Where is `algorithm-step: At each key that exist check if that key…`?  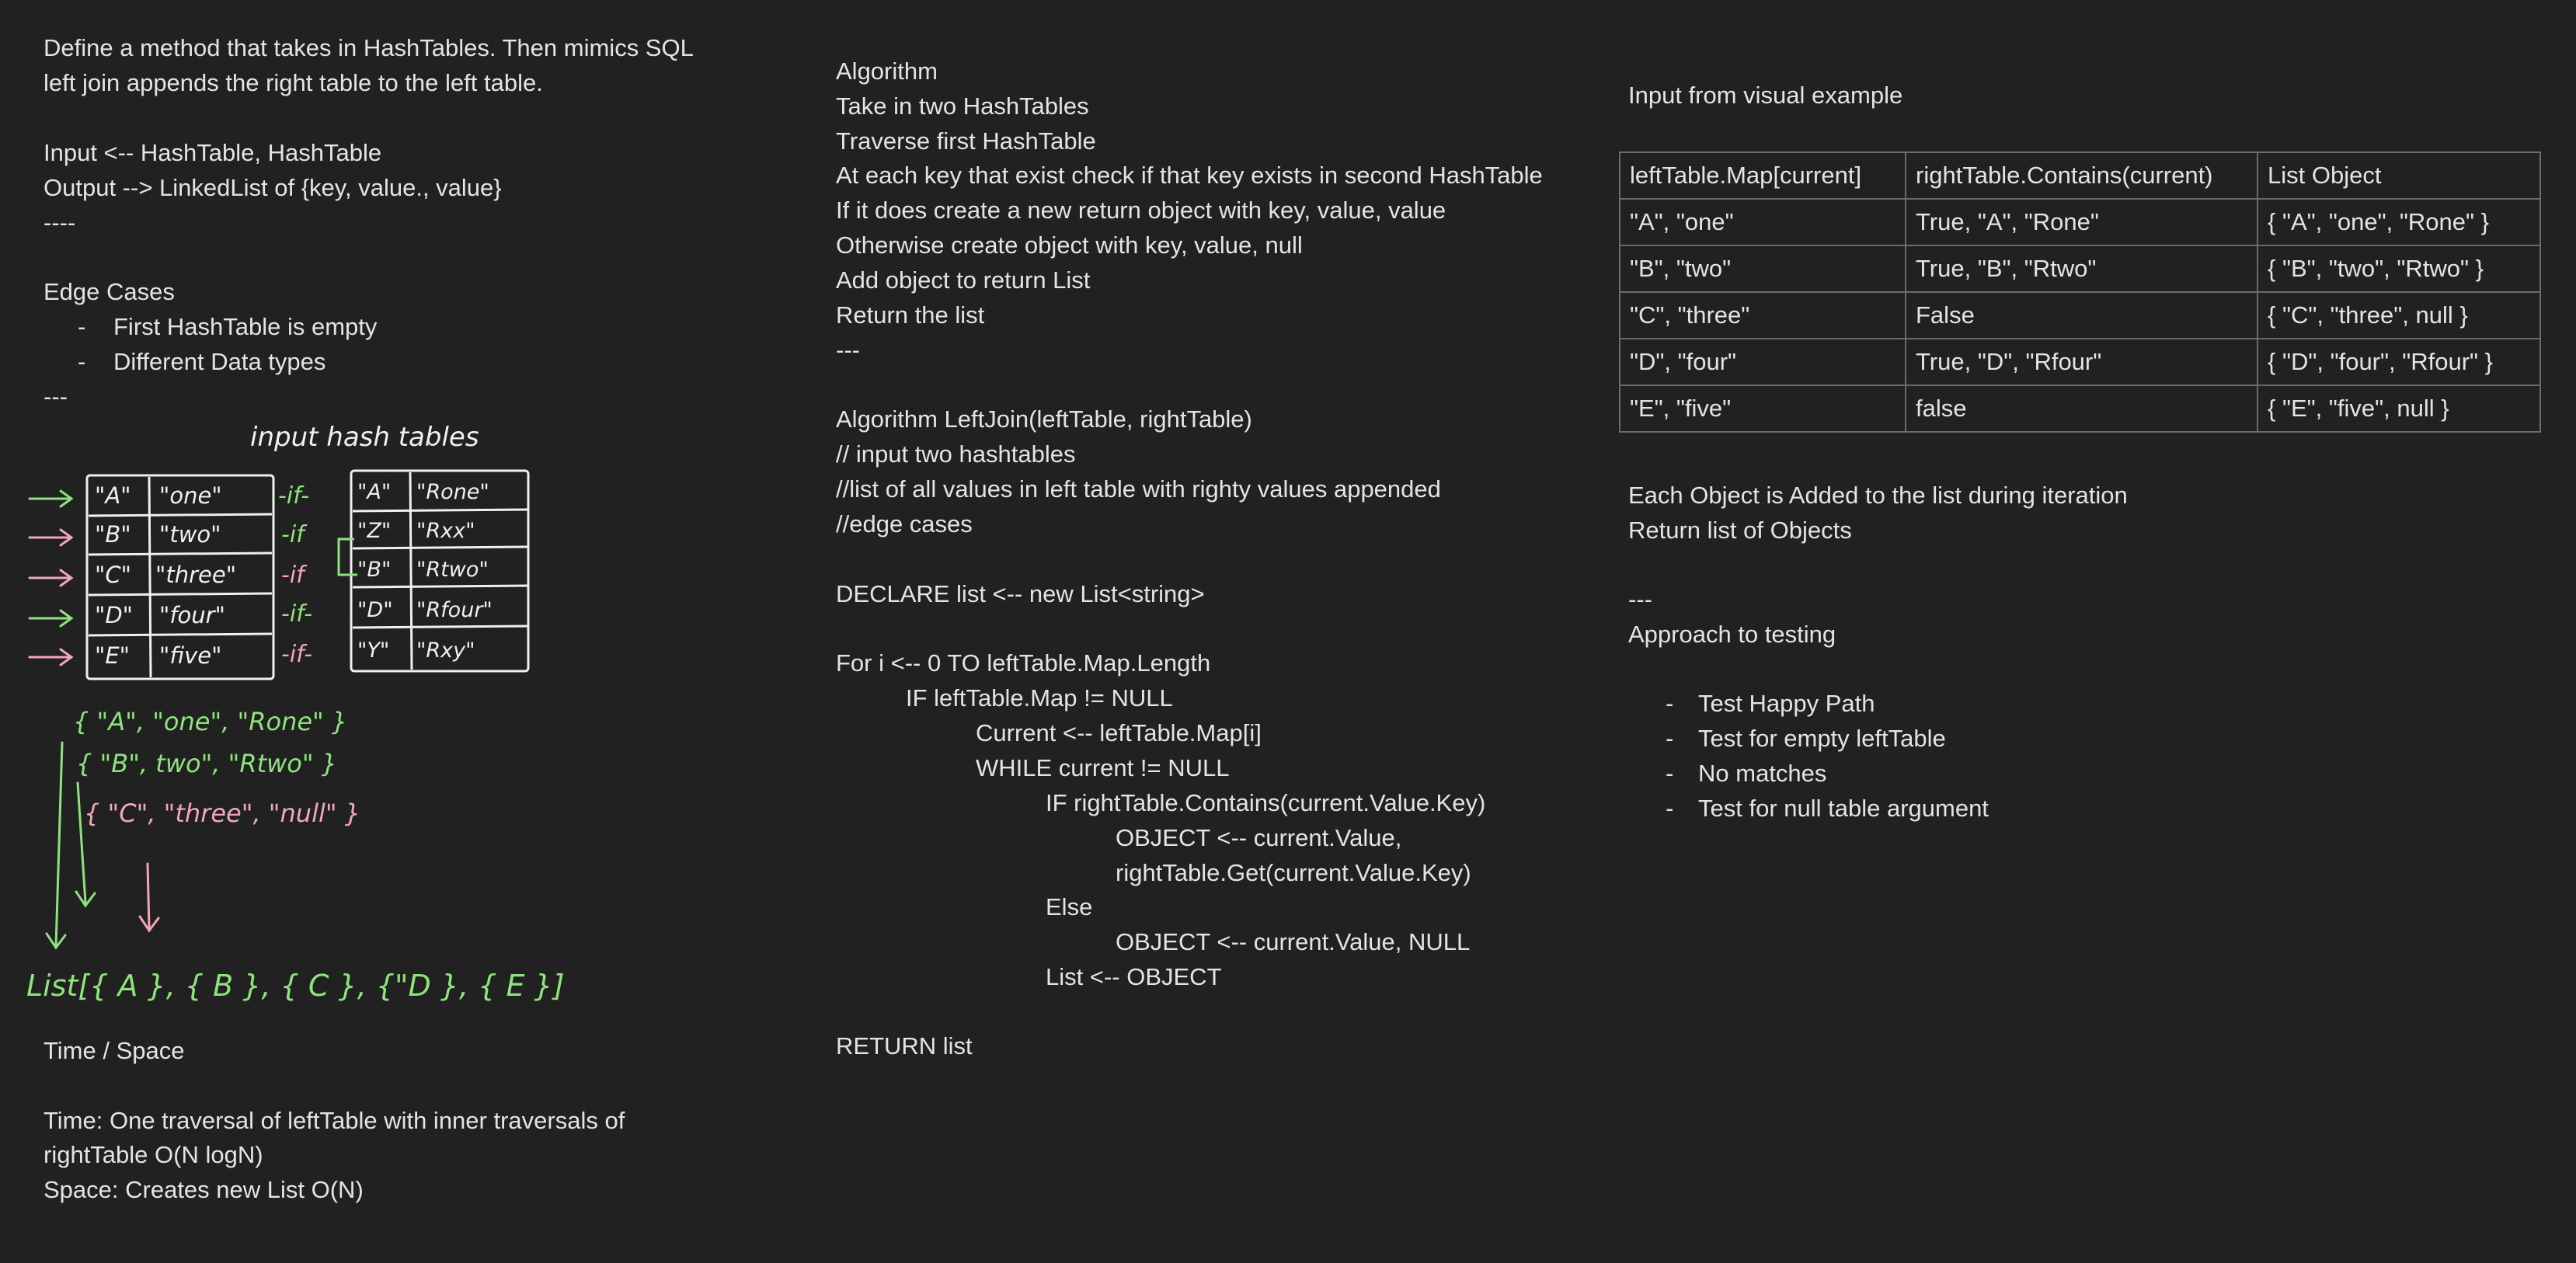
algorithm-step: At each key that exist check if that key… is located at coordinates (1189, 176).